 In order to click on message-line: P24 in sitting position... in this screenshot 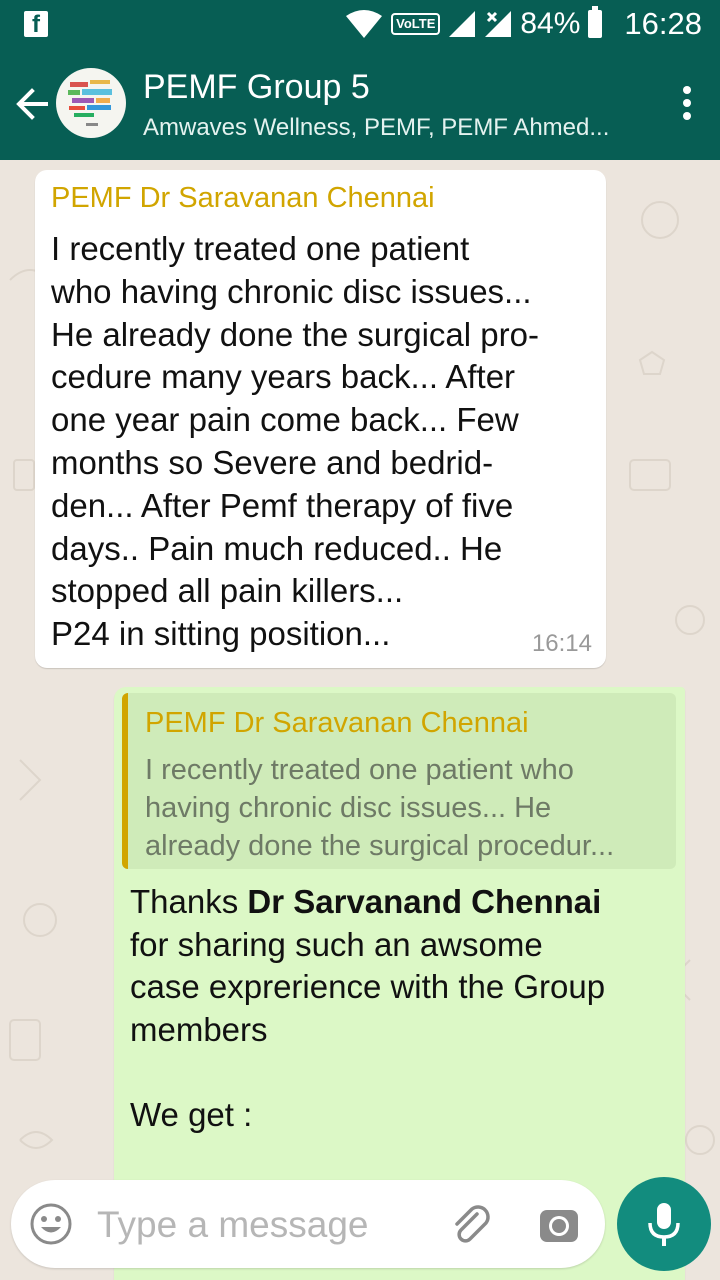, I will do `click(221, 634)`.